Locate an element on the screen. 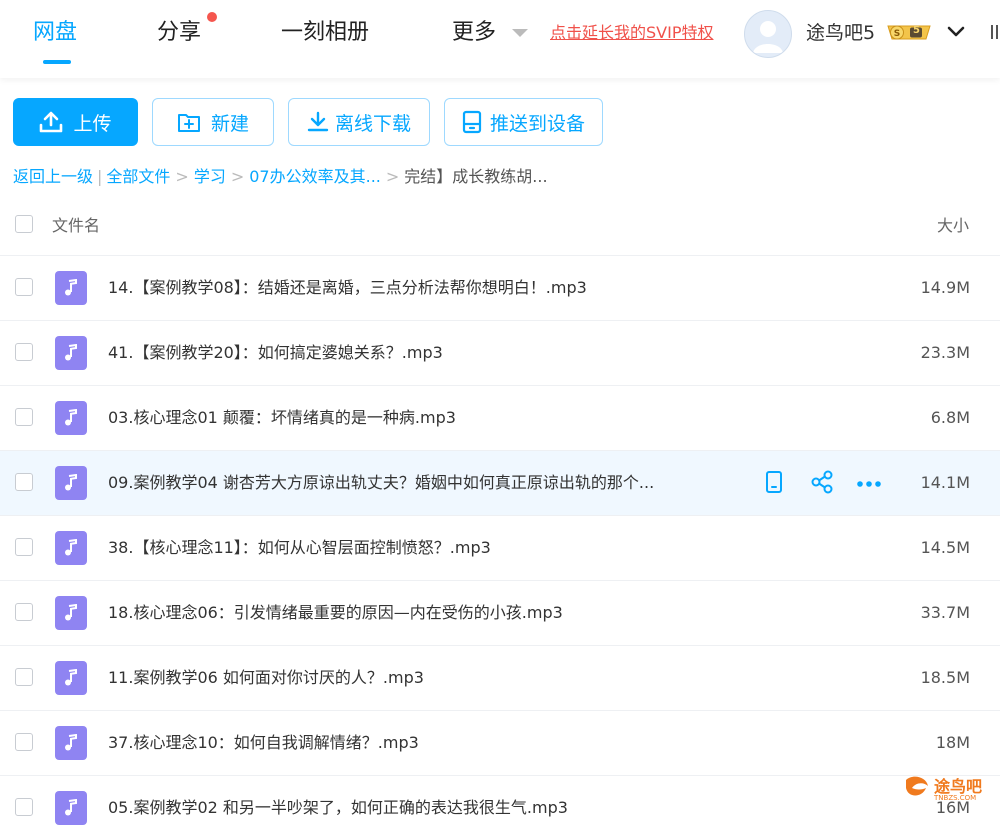 The image size is (1000, 840). new-folder-button: 新建 is located at coordinates (213, 122).